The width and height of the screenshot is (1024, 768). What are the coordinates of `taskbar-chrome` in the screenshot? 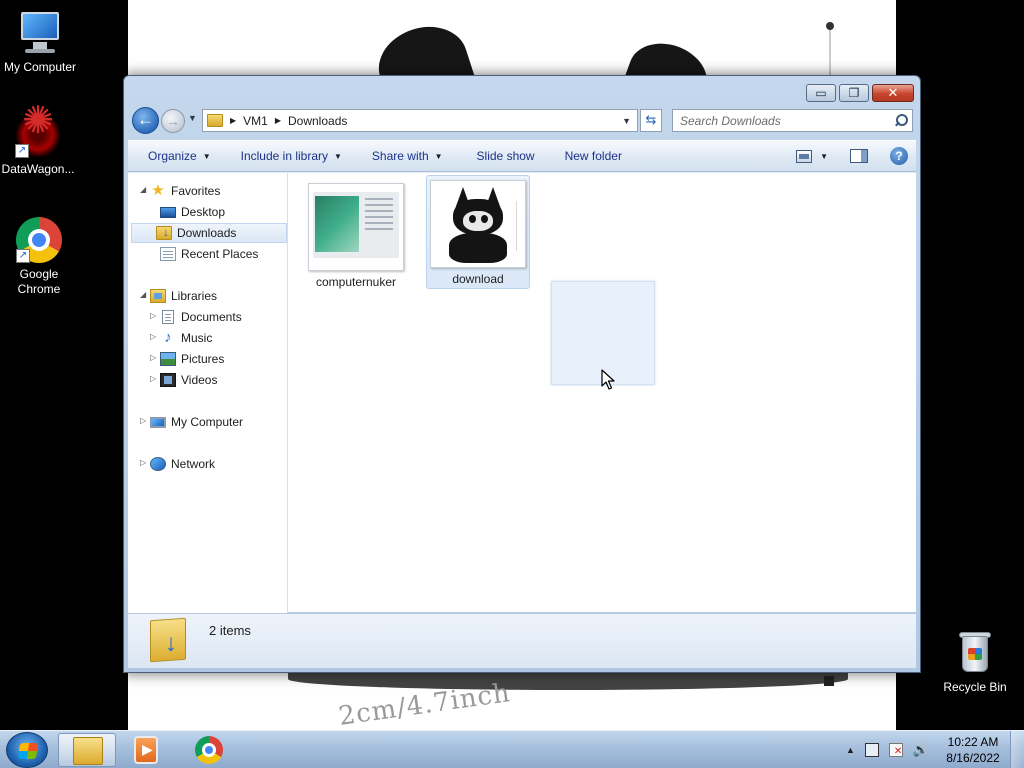 It's located at (209, 750).